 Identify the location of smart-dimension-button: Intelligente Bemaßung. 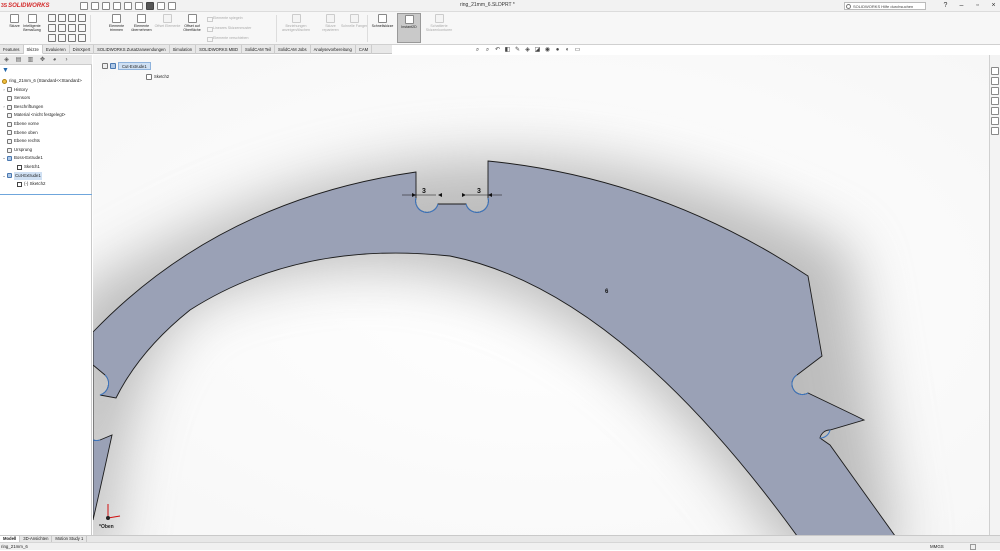
(32, 28).